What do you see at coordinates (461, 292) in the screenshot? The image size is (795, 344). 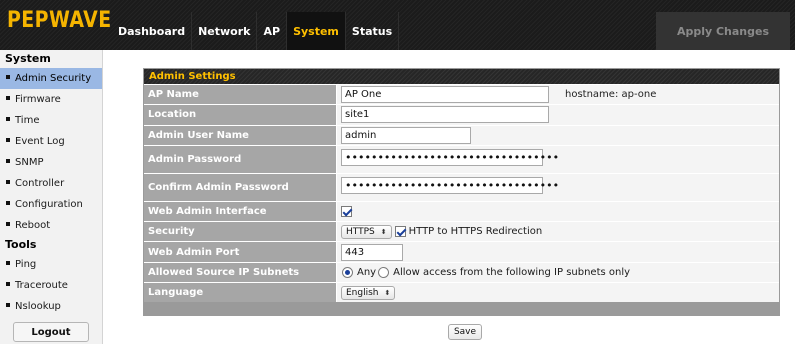 I see `row-language: Language English ⬍` at bounding box center [461, 292].